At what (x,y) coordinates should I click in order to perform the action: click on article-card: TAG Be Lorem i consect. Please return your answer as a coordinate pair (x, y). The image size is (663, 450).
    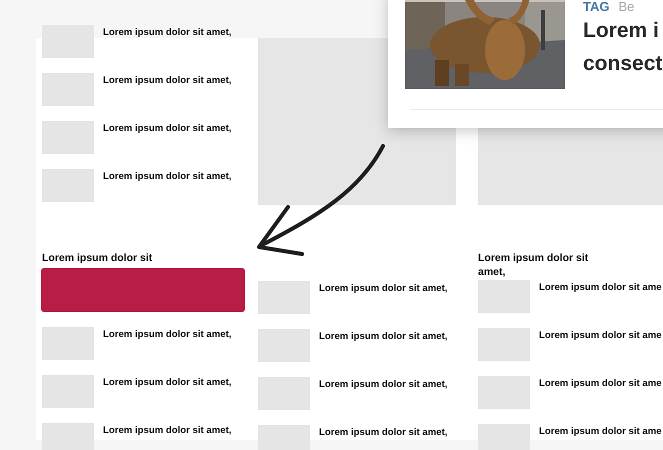
    Looking at the image, I should click on (525, 64).